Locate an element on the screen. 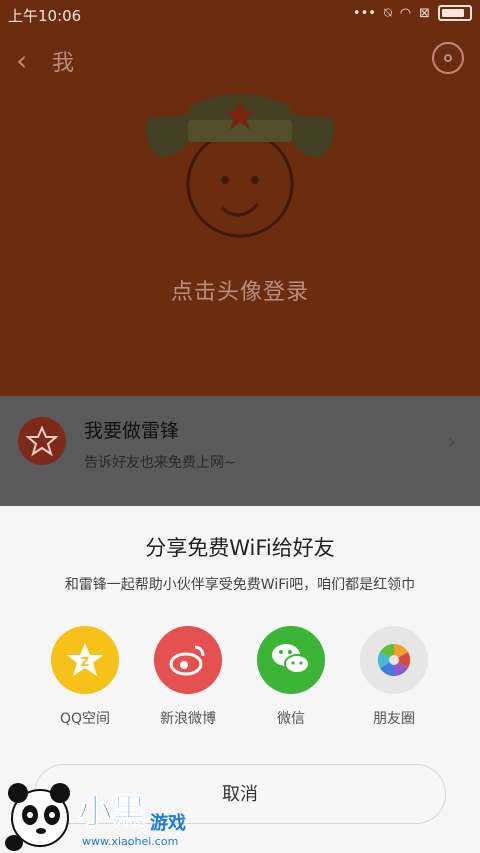 The width and height of the screenshot is (480, 853). share-wechat-button: 微信 is located at coordinates (291, 677).